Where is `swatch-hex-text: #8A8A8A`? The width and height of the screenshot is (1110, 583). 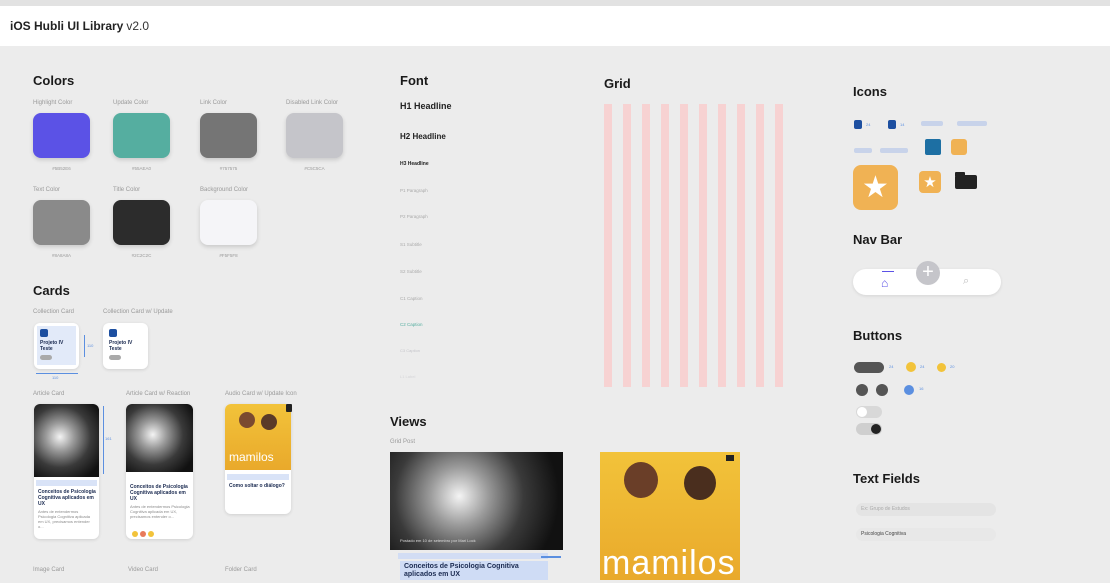 swatch-hex-text: #8A8A8A is located at coordinates (61, 255).